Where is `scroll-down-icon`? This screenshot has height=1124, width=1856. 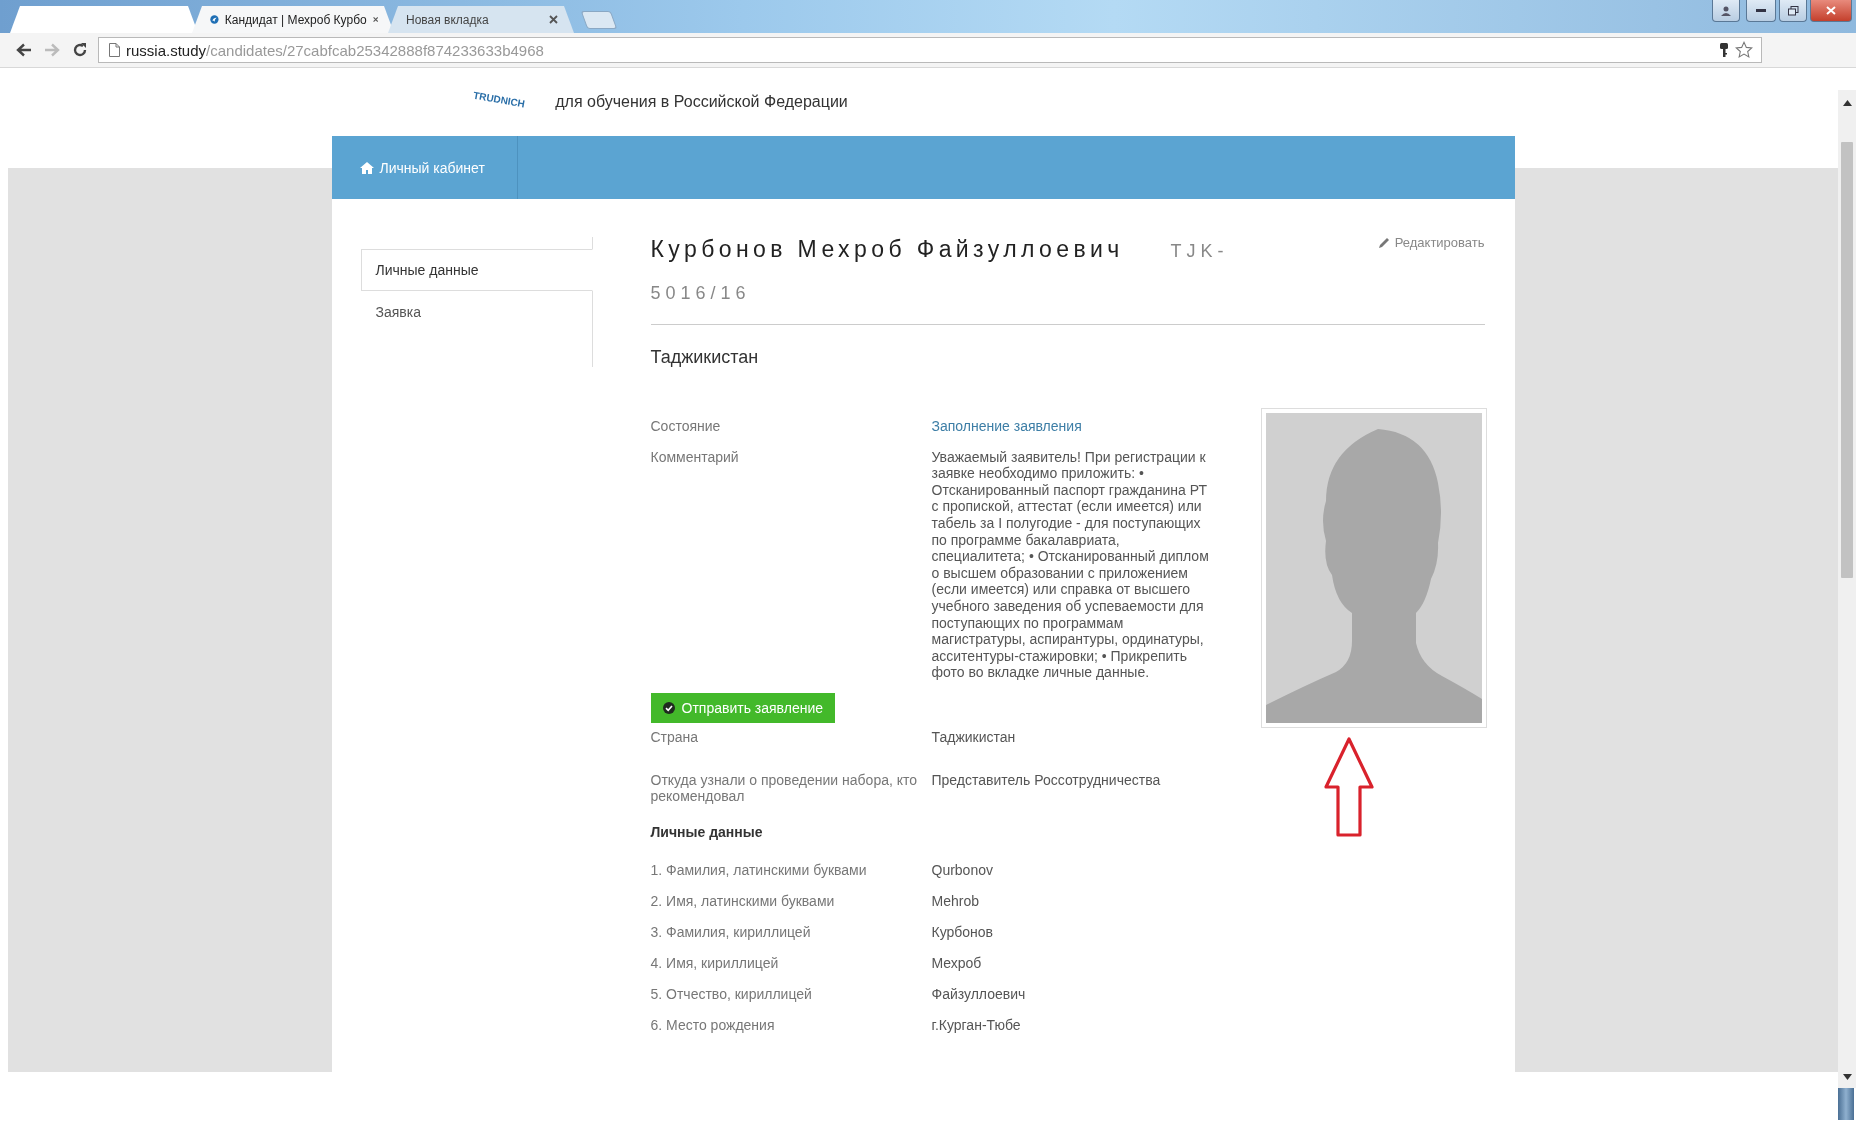
scroll-down-icon is located at coordinates (1847, 1077).